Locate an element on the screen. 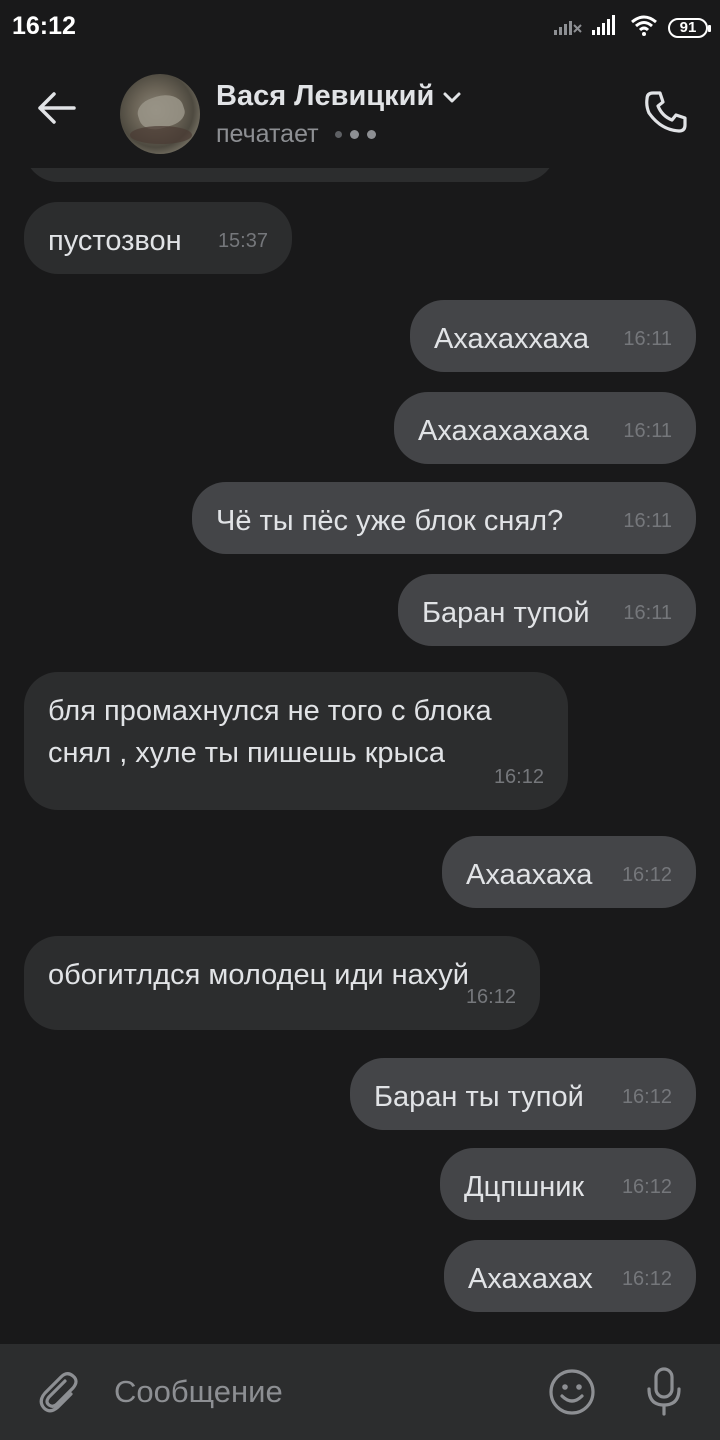 The image size is (720, 1440). back-button is located at coordinates (56, 108).